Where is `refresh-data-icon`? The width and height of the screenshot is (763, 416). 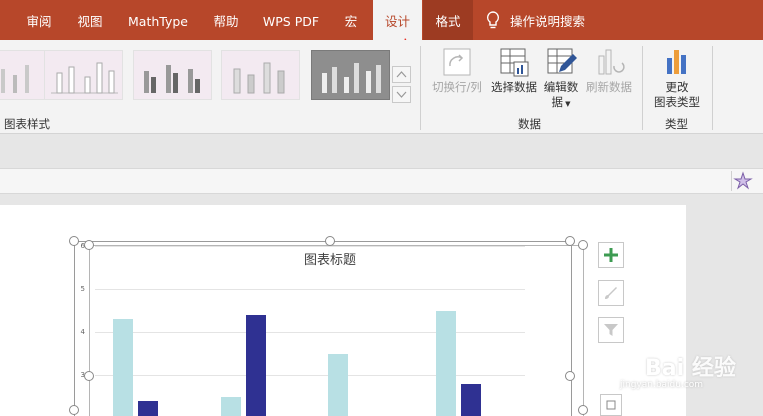 refresh-data-icon is located at coordinates (611, 62).